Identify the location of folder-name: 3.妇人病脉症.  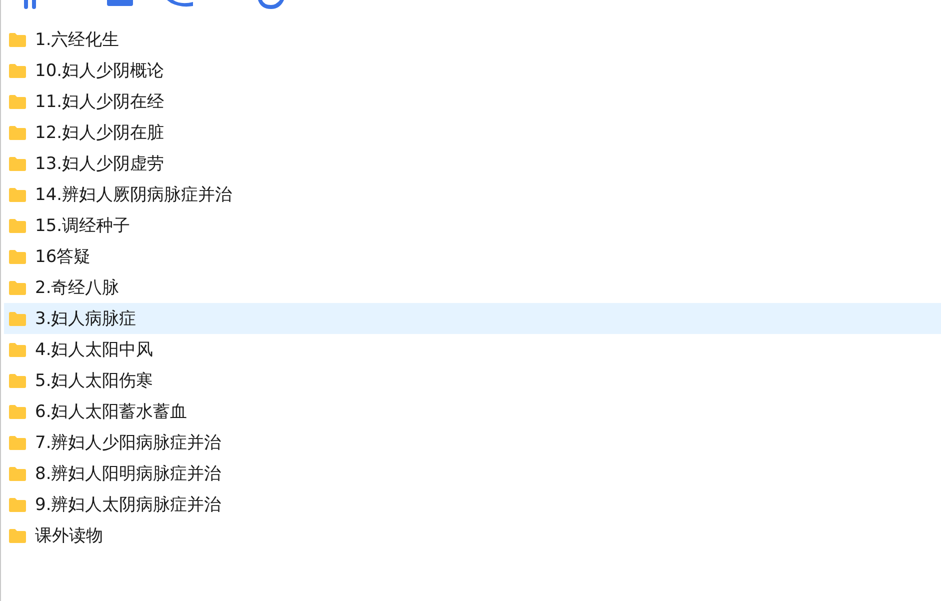
(85, 319).